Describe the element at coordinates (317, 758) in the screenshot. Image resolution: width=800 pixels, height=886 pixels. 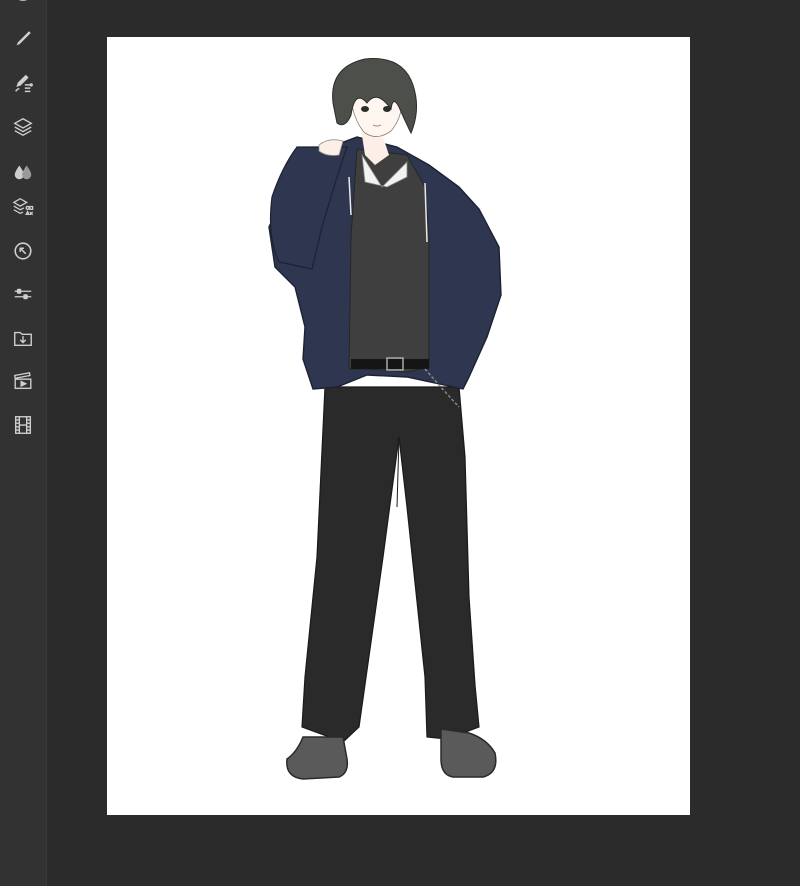
I see `left-shoe` at that location.